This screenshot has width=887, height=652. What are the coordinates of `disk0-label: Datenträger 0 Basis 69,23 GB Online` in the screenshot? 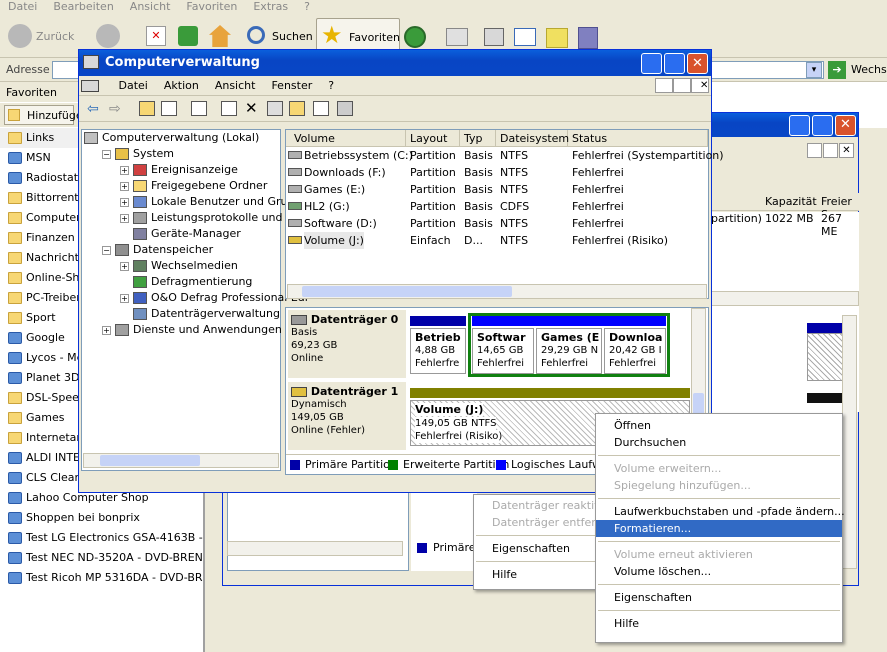 It's located at (347, 344).